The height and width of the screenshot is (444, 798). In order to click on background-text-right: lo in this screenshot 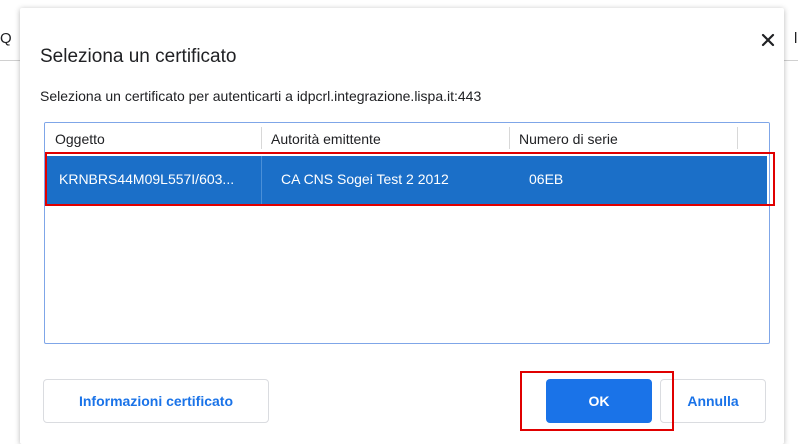, I will do `click(796, 38)`.